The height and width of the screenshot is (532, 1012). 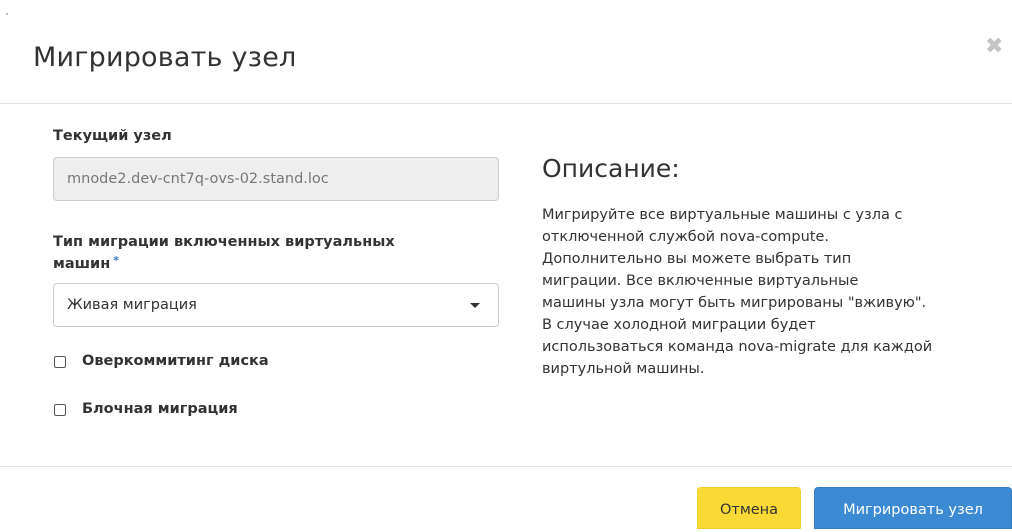 I want to click on migration-type-select: Живая миграция, so click(x=276, y=305).